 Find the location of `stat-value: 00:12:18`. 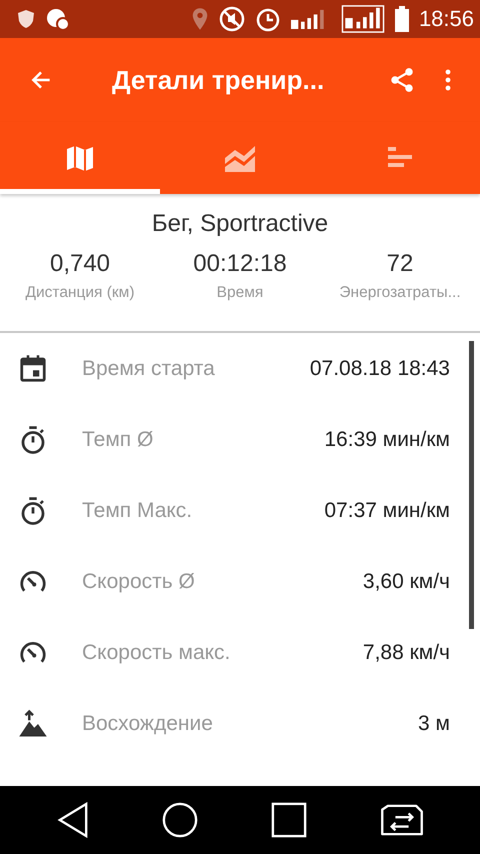

stat-value: 00:12:18 is located at coordinates (240, 264).